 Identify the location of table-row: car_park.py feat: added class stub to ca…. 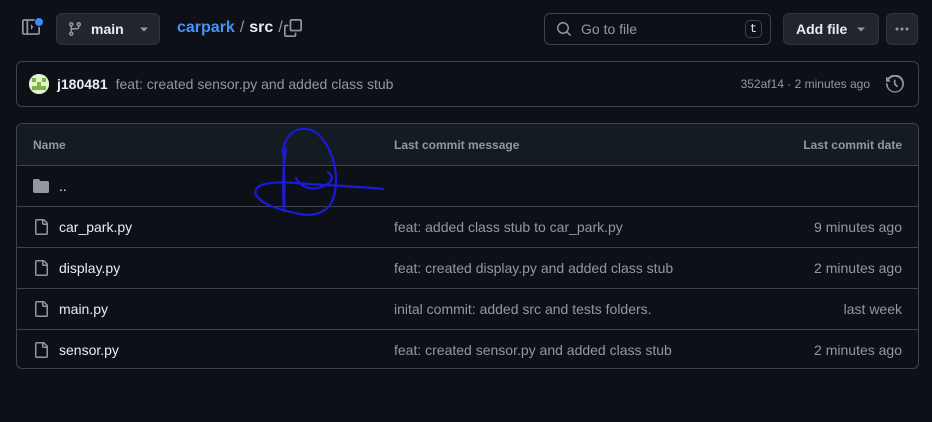
(467, 226).